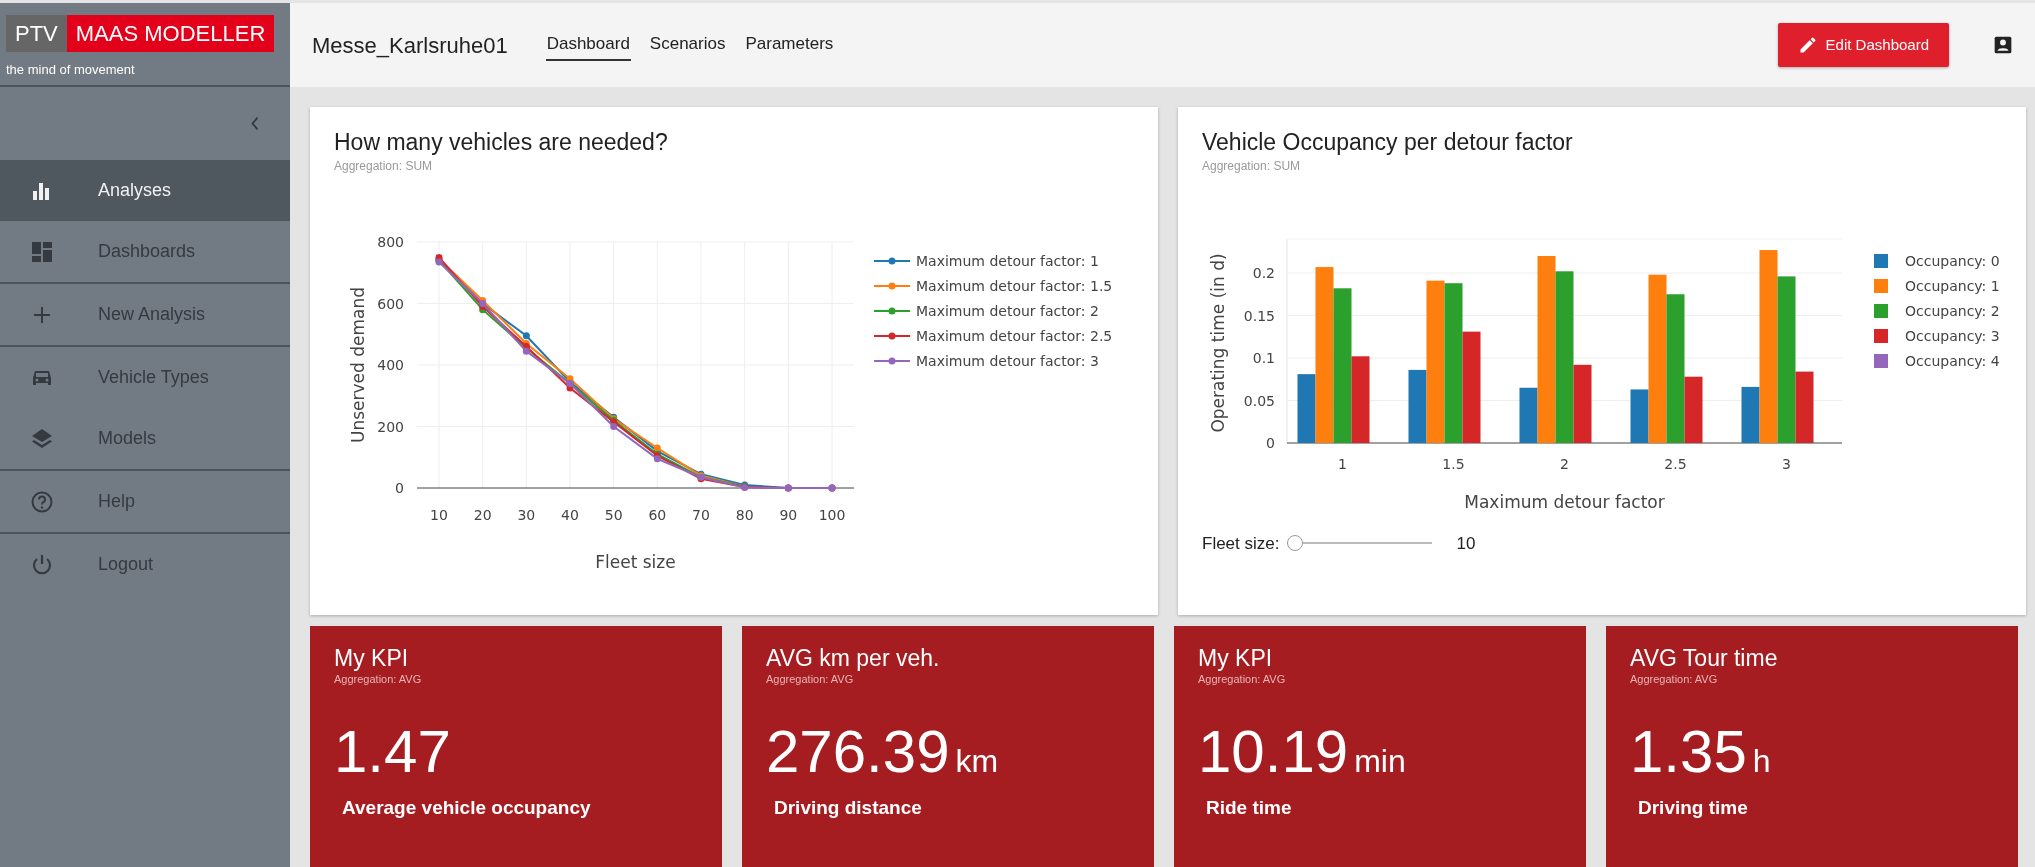 Image resolution: width=2035 pixels, height=867 pixels. I want to click on kpi-value: 276.39, so click(858, 751).